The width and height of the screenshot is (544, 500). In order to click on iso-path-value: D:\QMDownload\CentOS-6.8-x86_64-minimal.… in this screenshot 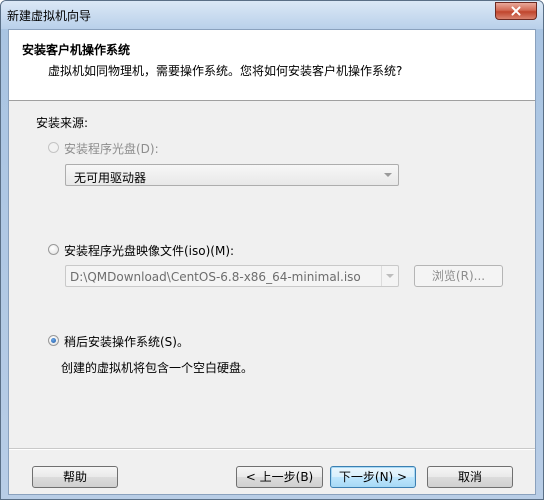, I will do `click(215, 277)`.